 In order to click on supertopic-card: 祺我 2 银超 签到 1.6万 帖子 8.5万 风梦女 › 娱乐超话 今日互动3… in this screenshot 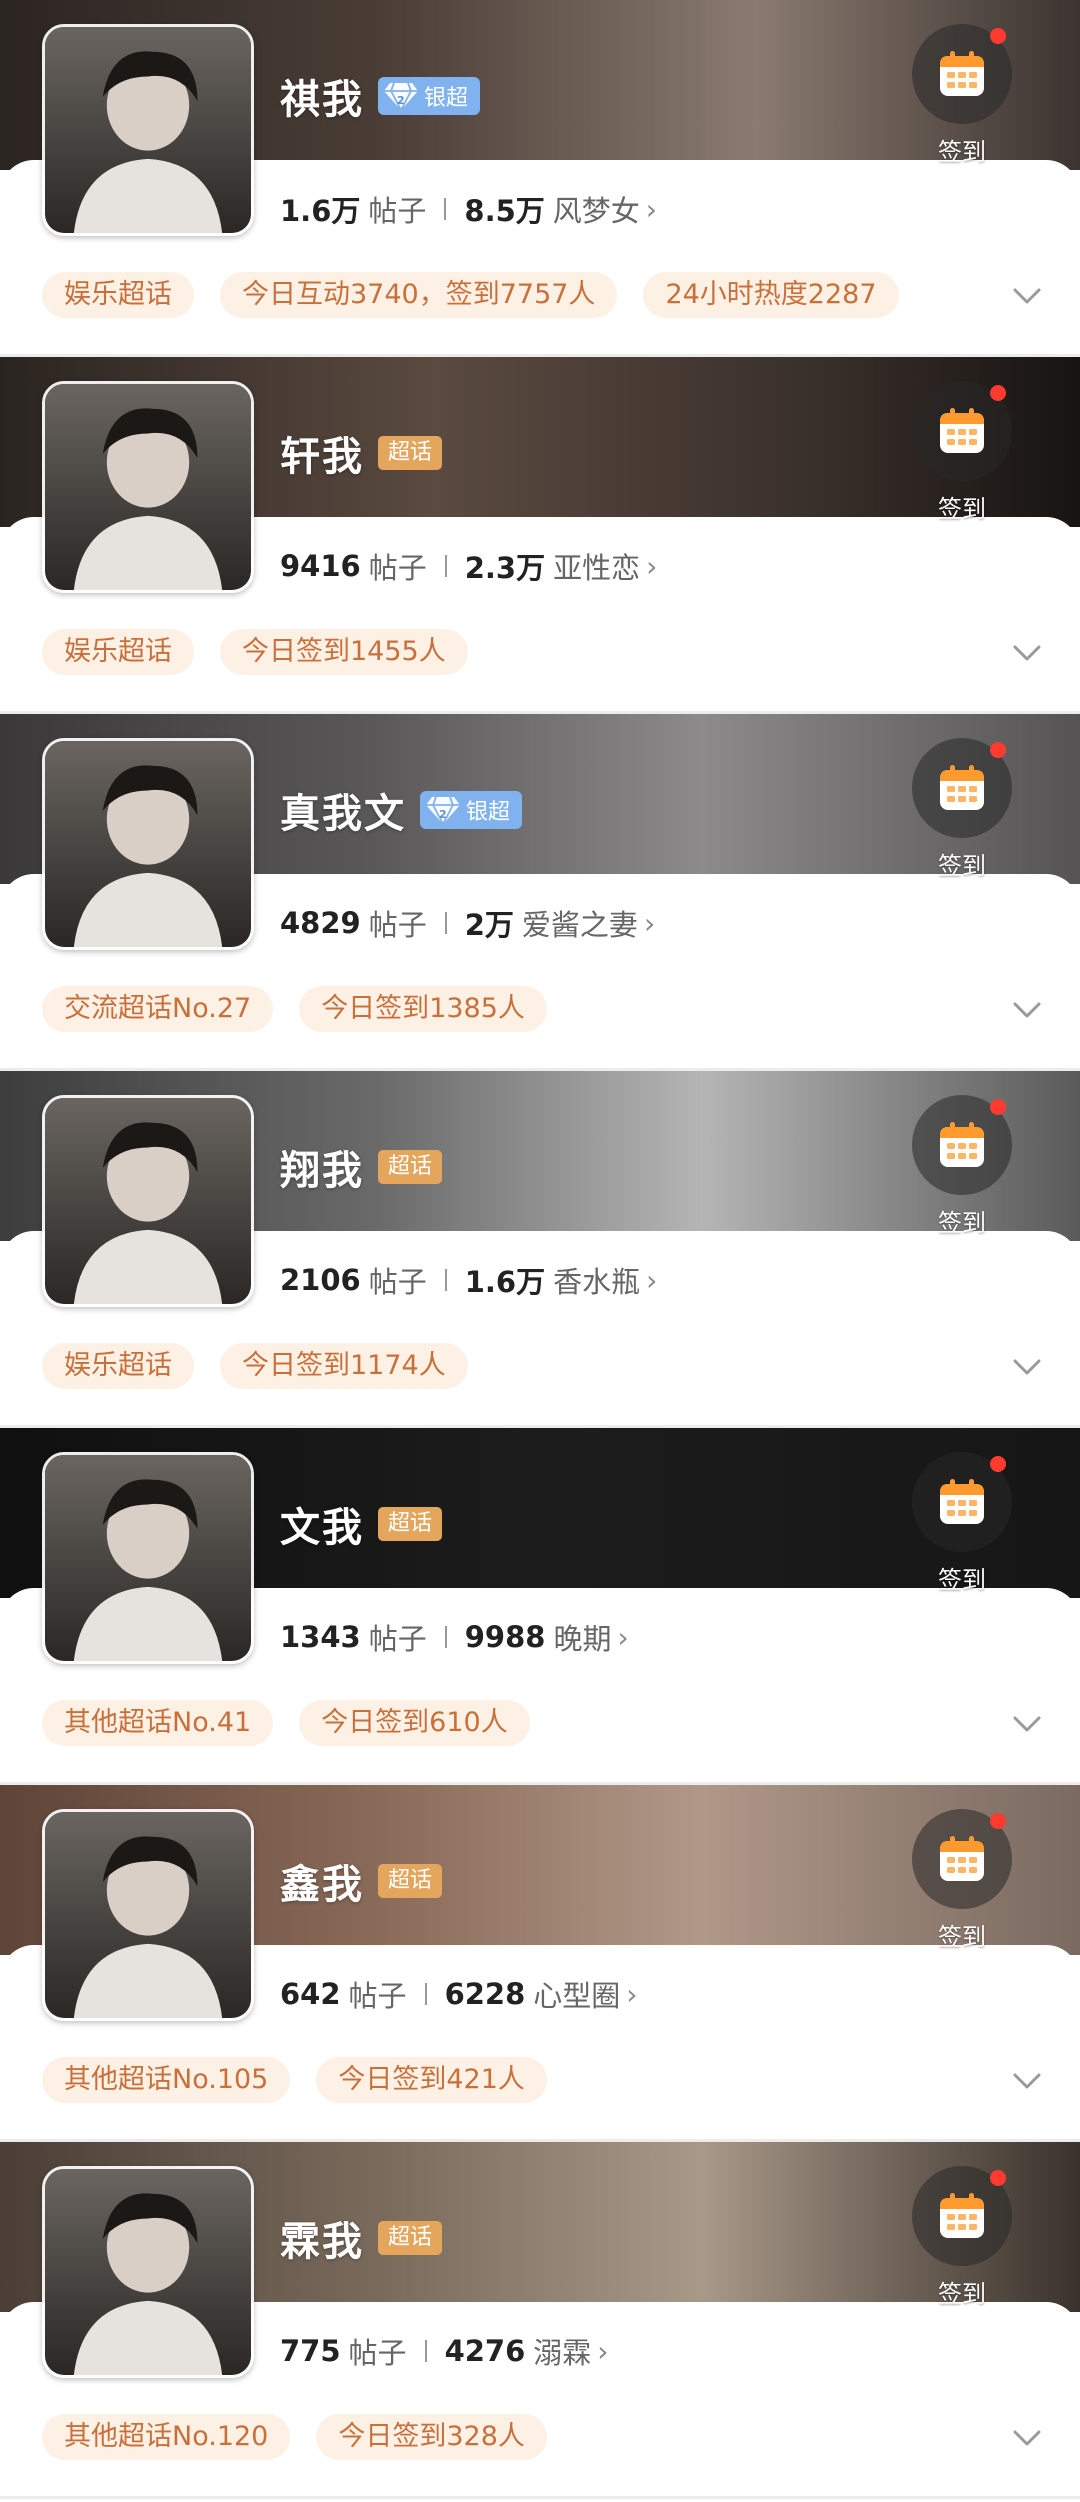, I will do `click(540, 178)`.